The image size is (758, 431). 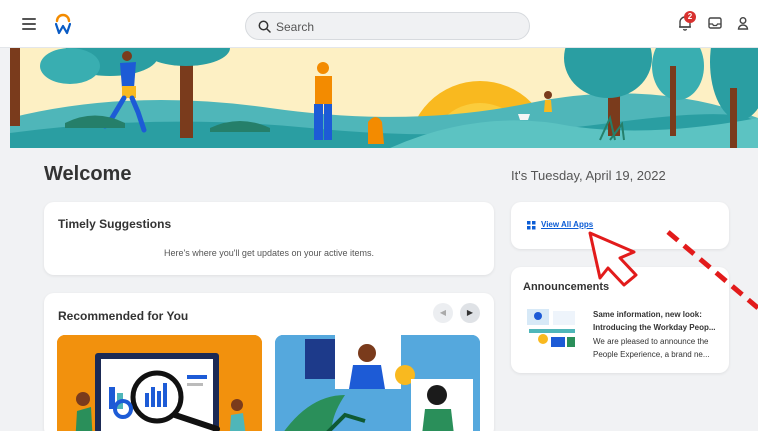 I want to click on announcement-thumbnail, so click(x=552, y=329).